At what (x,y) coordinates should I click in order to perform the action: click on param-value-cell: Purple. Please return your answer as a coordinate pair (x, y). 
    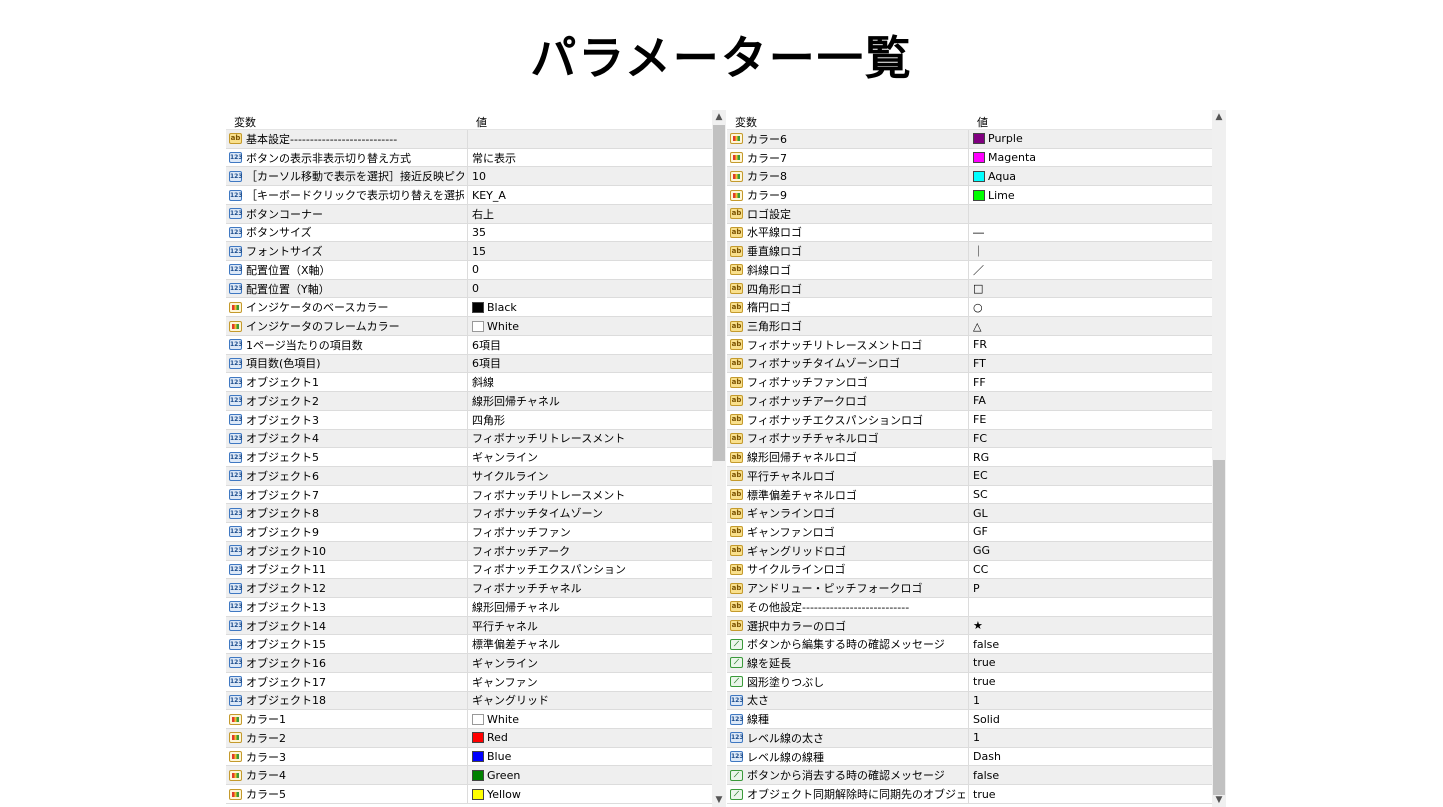
    Looking at the image, I should click on (998, 139).